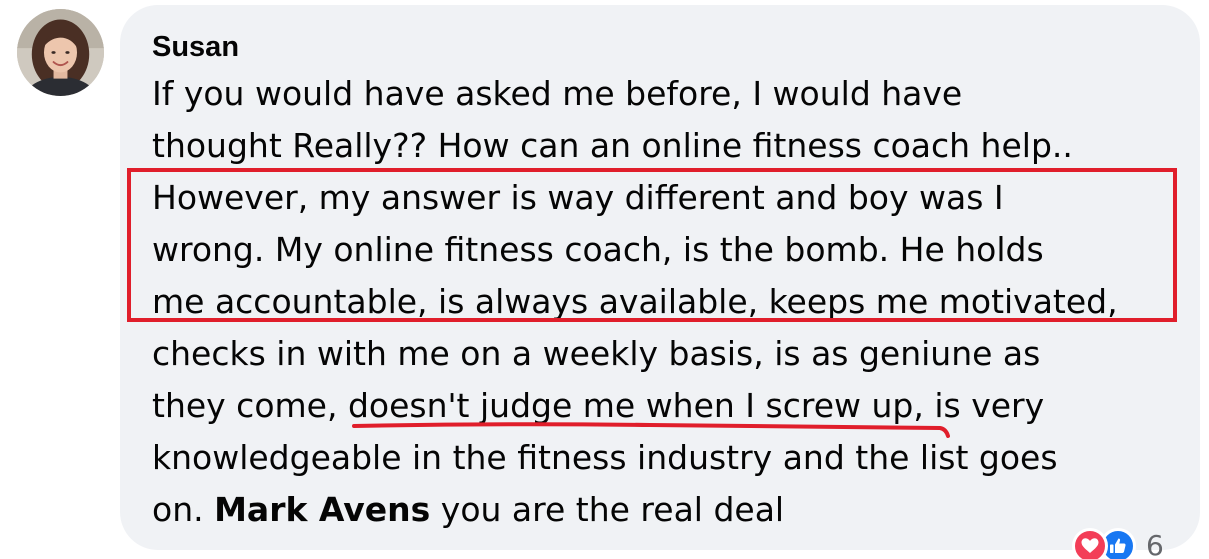 The image size is (1209, 559). What do you see at coordinates (183, 509) in the screenshot?
I see `comment-text-segment: on.` at bounding box center [183, 509].